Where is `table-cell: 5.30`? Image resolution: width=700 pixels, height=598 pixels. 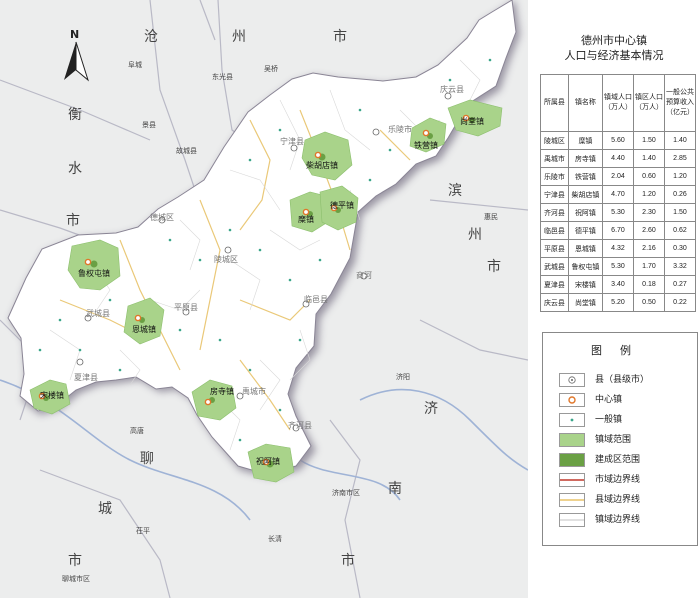 table-cell: 5.30 is located at coordinates (617, 212).